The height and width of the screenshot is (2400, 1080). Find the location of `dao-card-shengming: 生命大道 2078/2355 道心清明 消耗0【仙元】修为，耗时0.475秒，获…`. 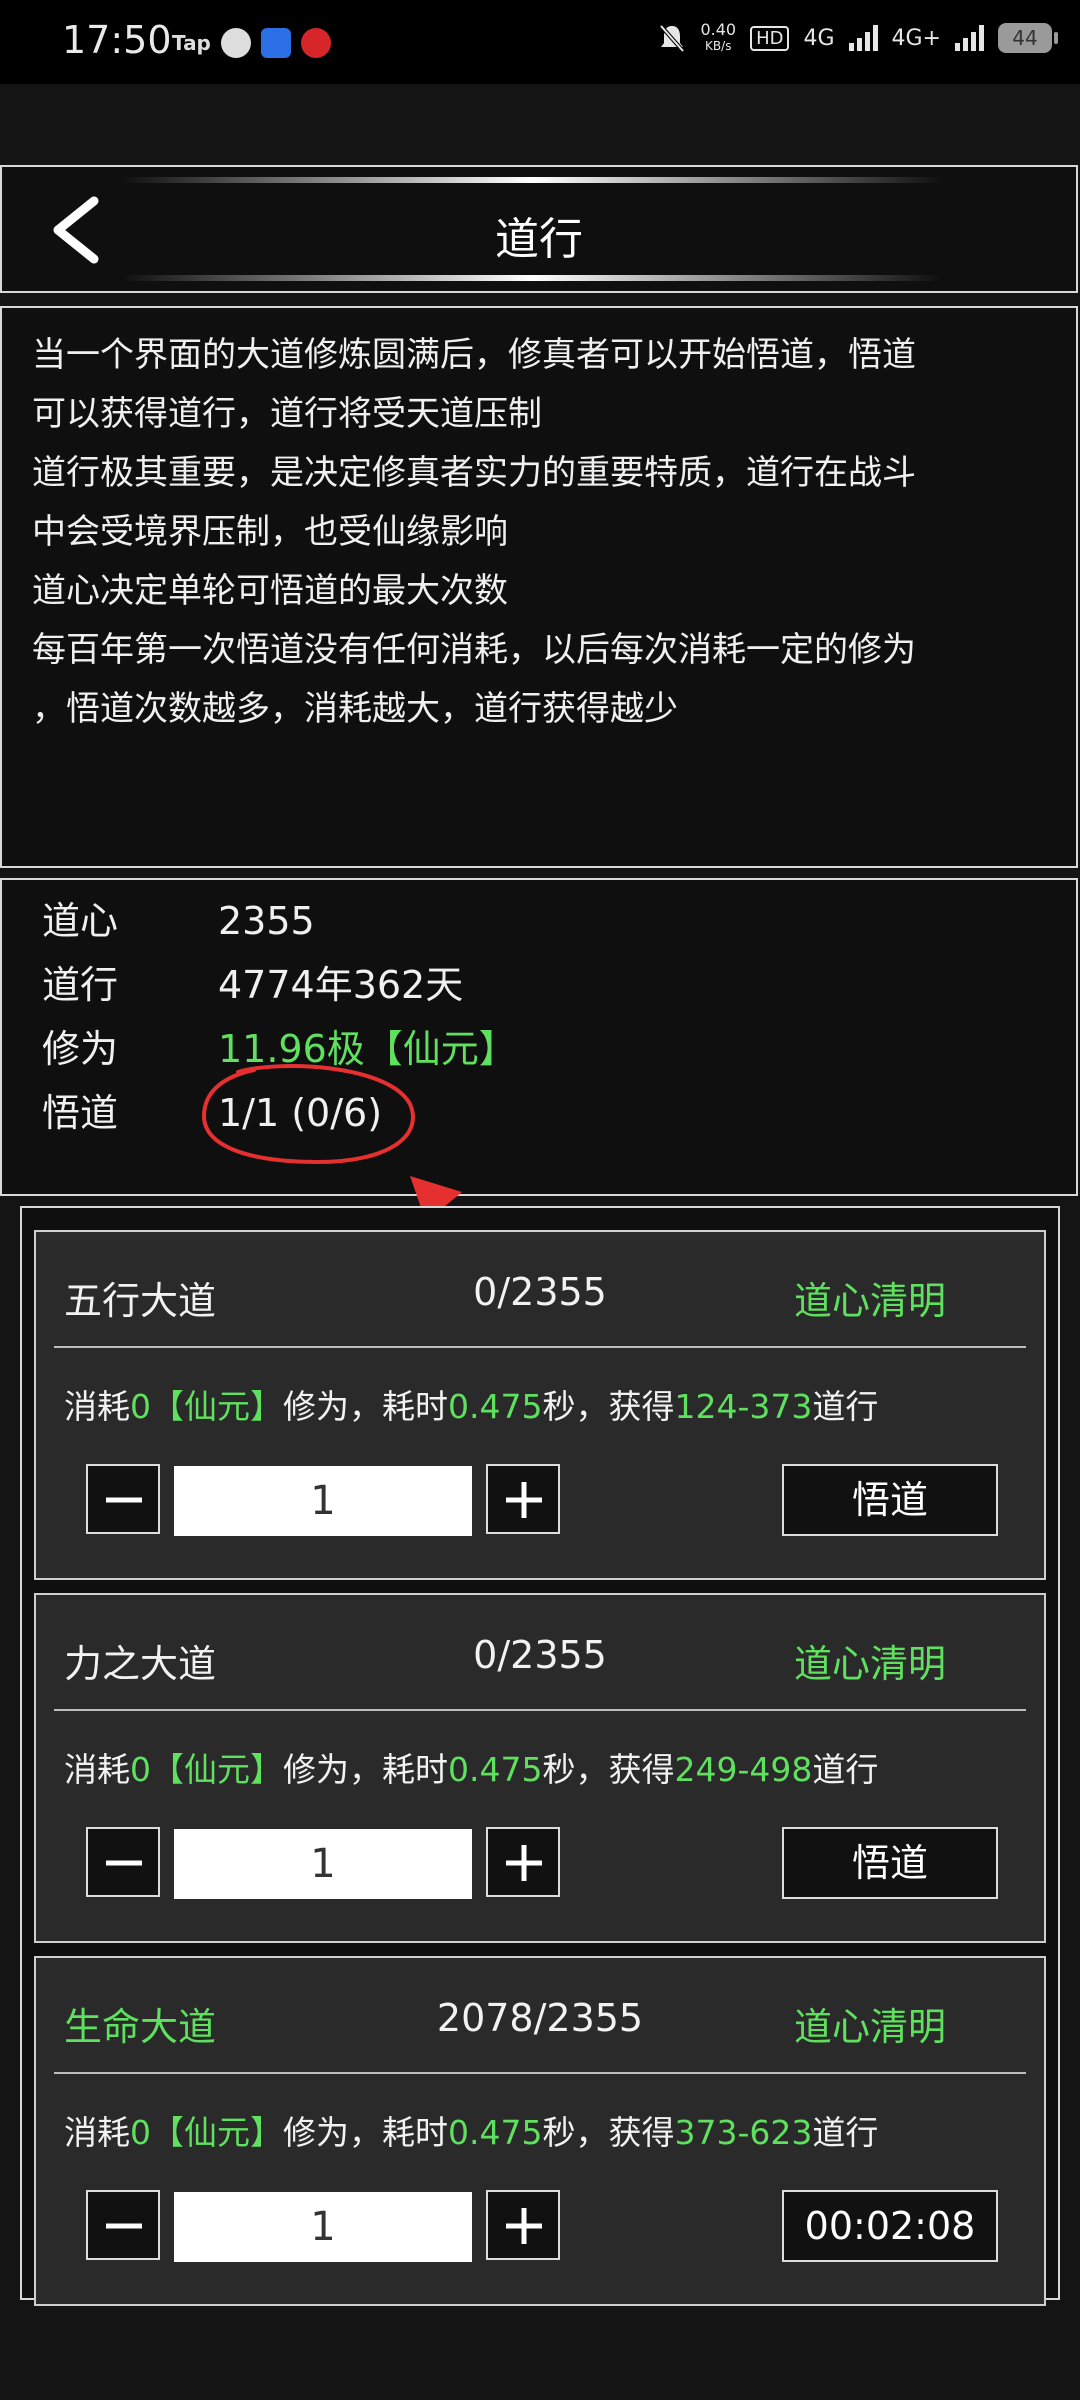

dao-card-shengming: 生命大道 2078/2355 道心清明 消耗0【仙元】修为，耗时0.475秒，获… is located at coordinates (540, 2131).